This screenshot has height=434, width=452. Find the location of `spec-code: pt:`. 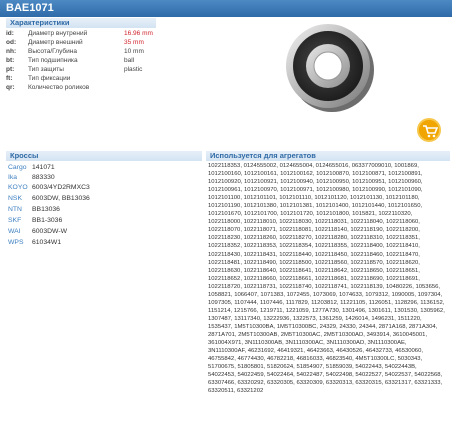

spec-code: pt: is located at coordinates (10, 69).